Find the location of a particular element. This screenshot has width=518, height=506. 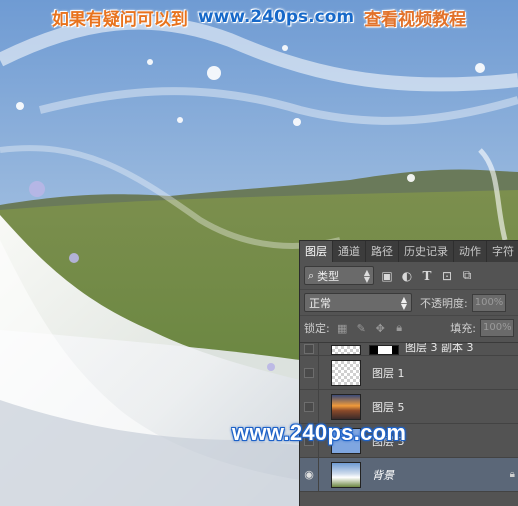

tab-paths: 路径 is located at coordinates (382, 251).